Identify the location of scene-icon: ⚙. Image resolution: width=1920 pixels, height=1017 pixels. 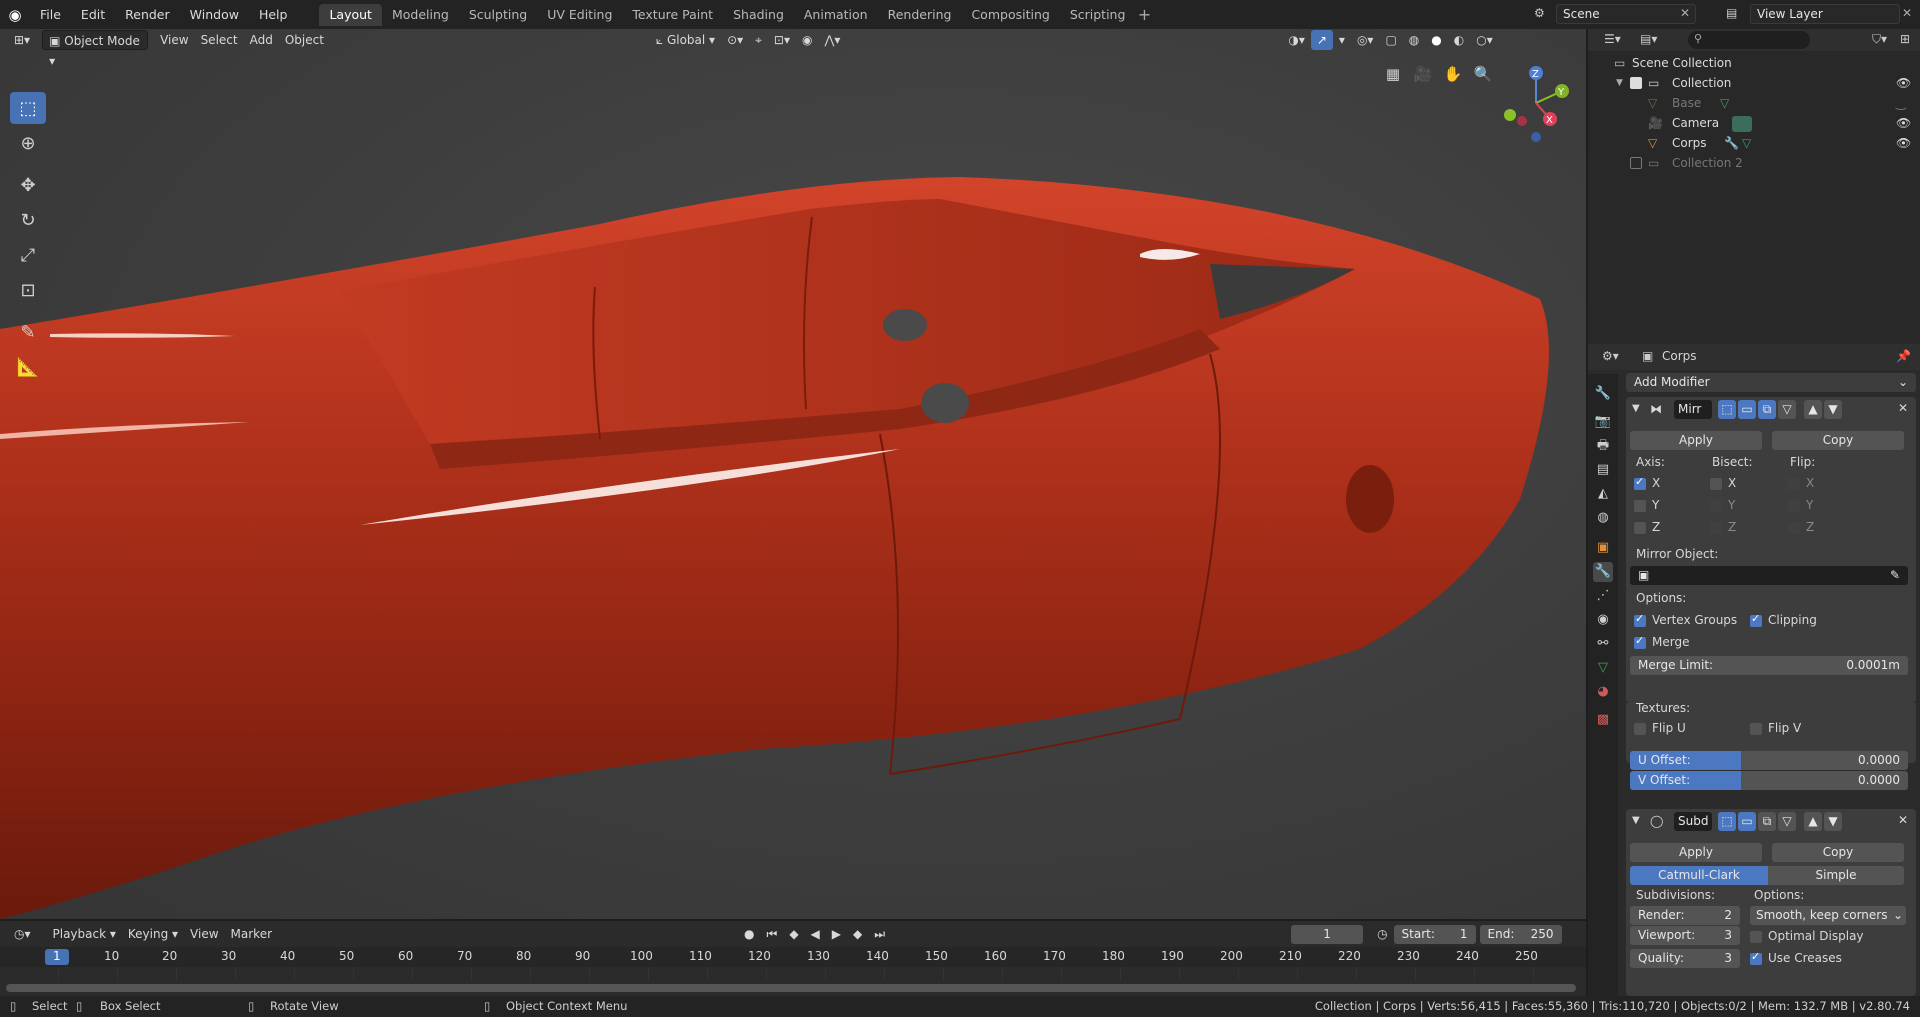
(1539, 13).